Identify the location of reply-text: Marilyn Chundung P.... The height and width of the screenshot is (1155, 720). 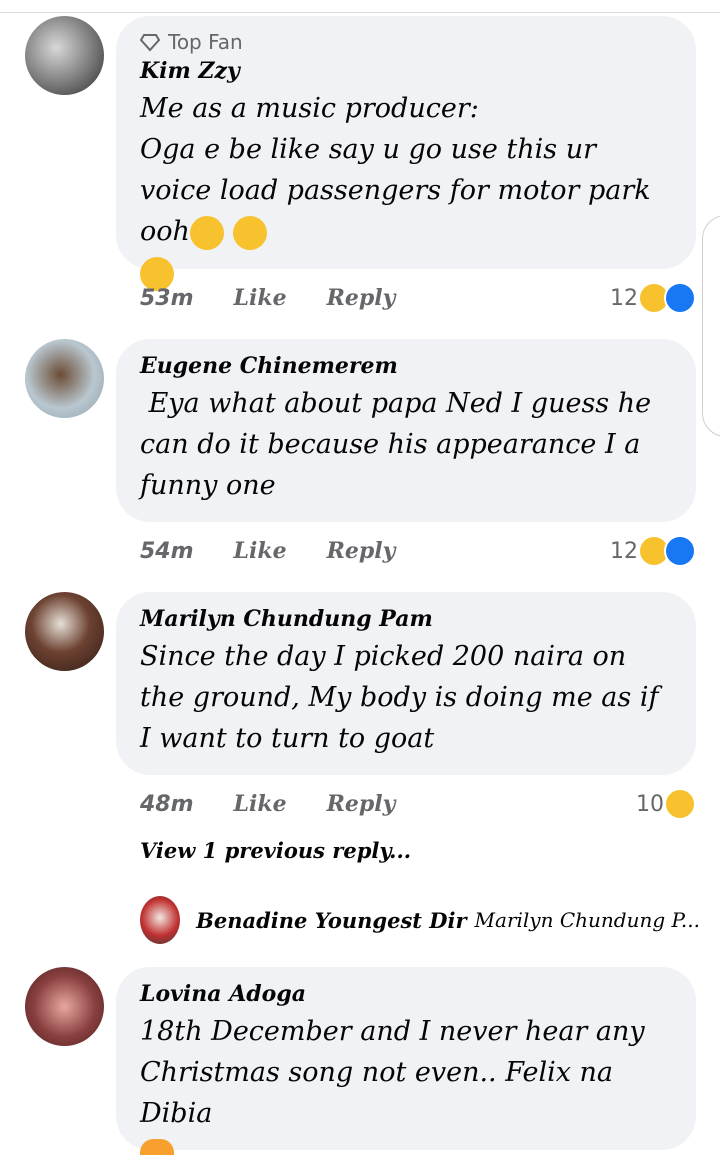
(587, 920).